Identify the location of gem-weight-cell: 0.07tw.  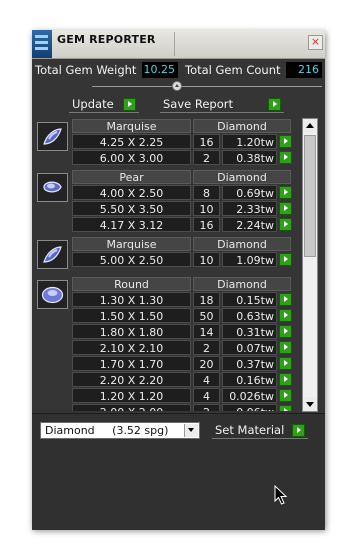
(249, 347).